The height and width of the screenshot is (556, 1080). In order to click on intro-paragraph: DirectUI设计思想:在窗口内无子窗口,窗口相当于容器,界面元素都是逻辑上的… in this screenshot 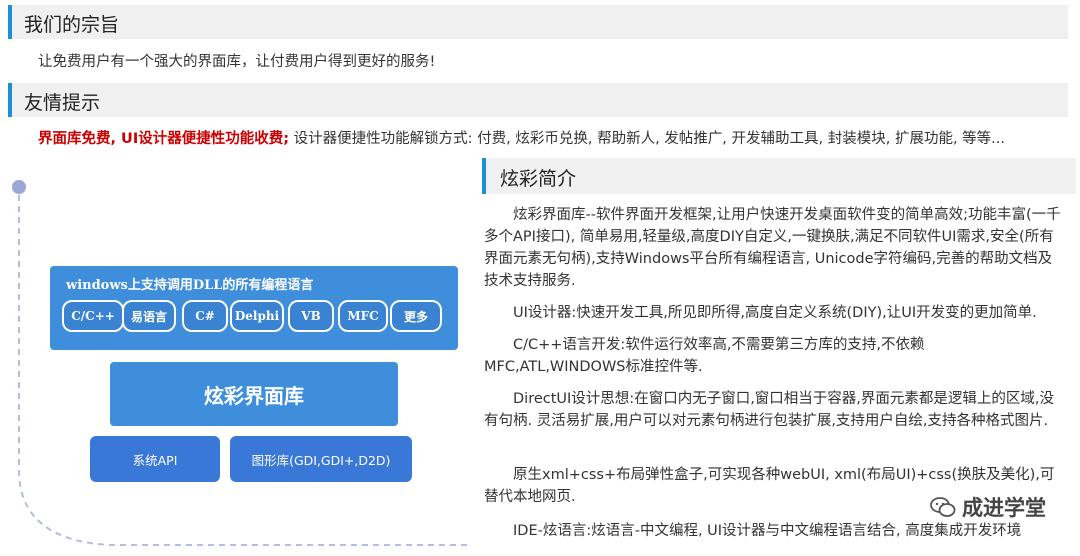, I will do `click(769, 410)`.